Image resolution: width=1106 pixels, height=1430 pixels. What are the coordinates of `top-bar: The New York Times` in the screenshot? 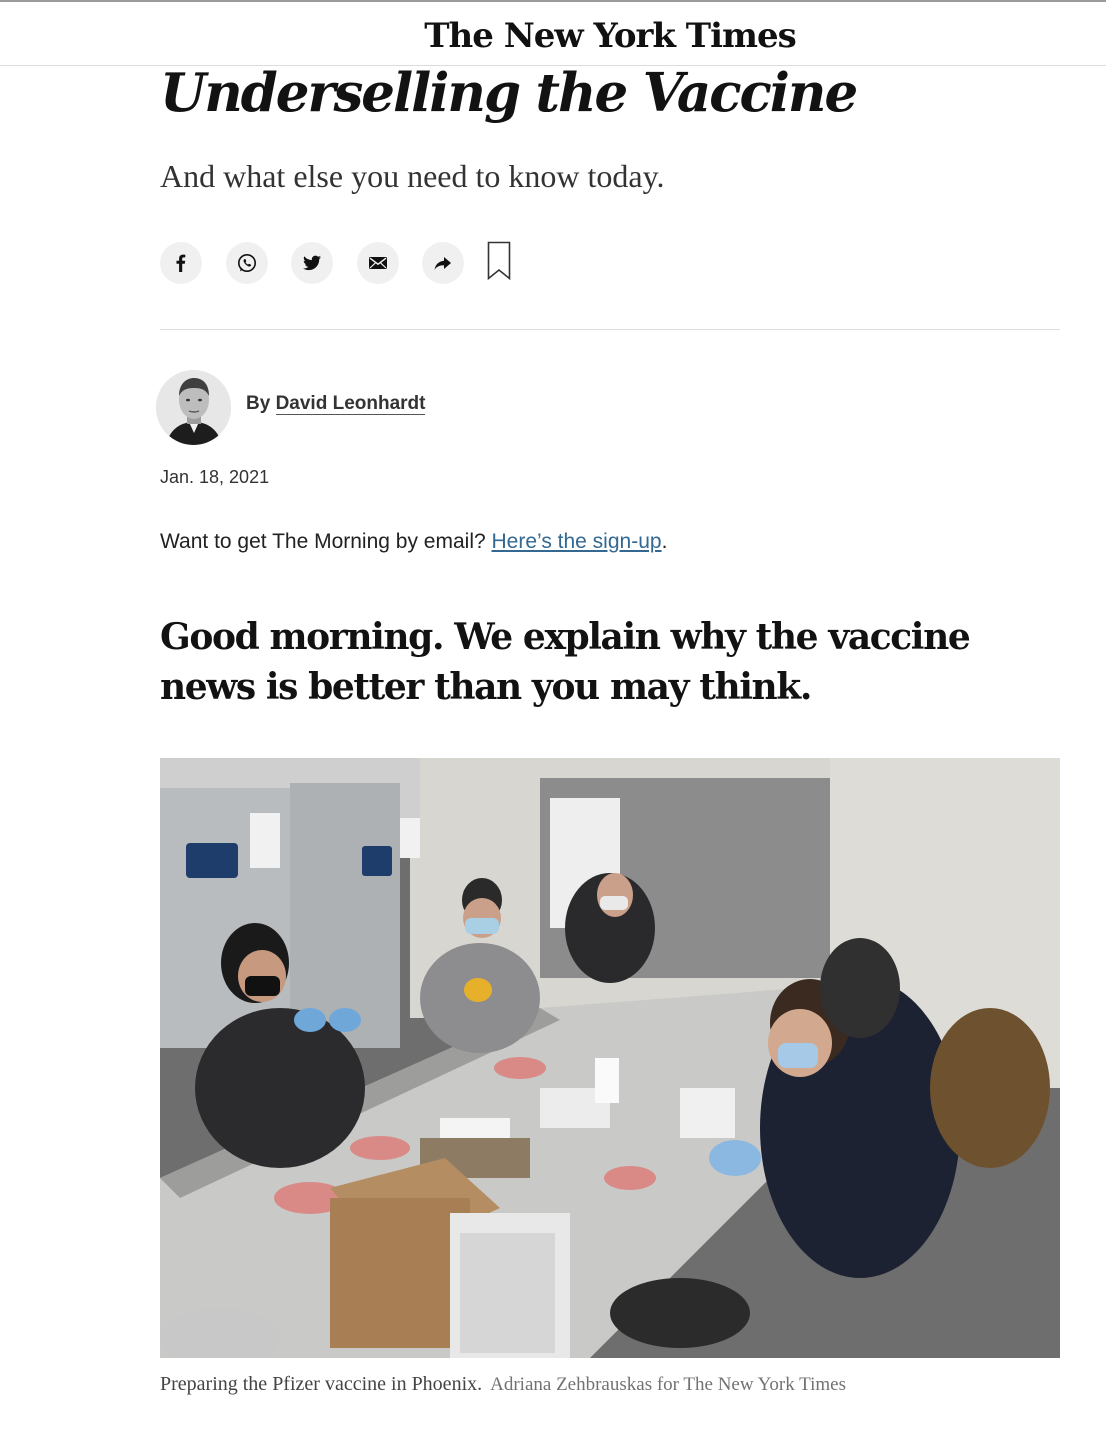 It's located at (553, 33).